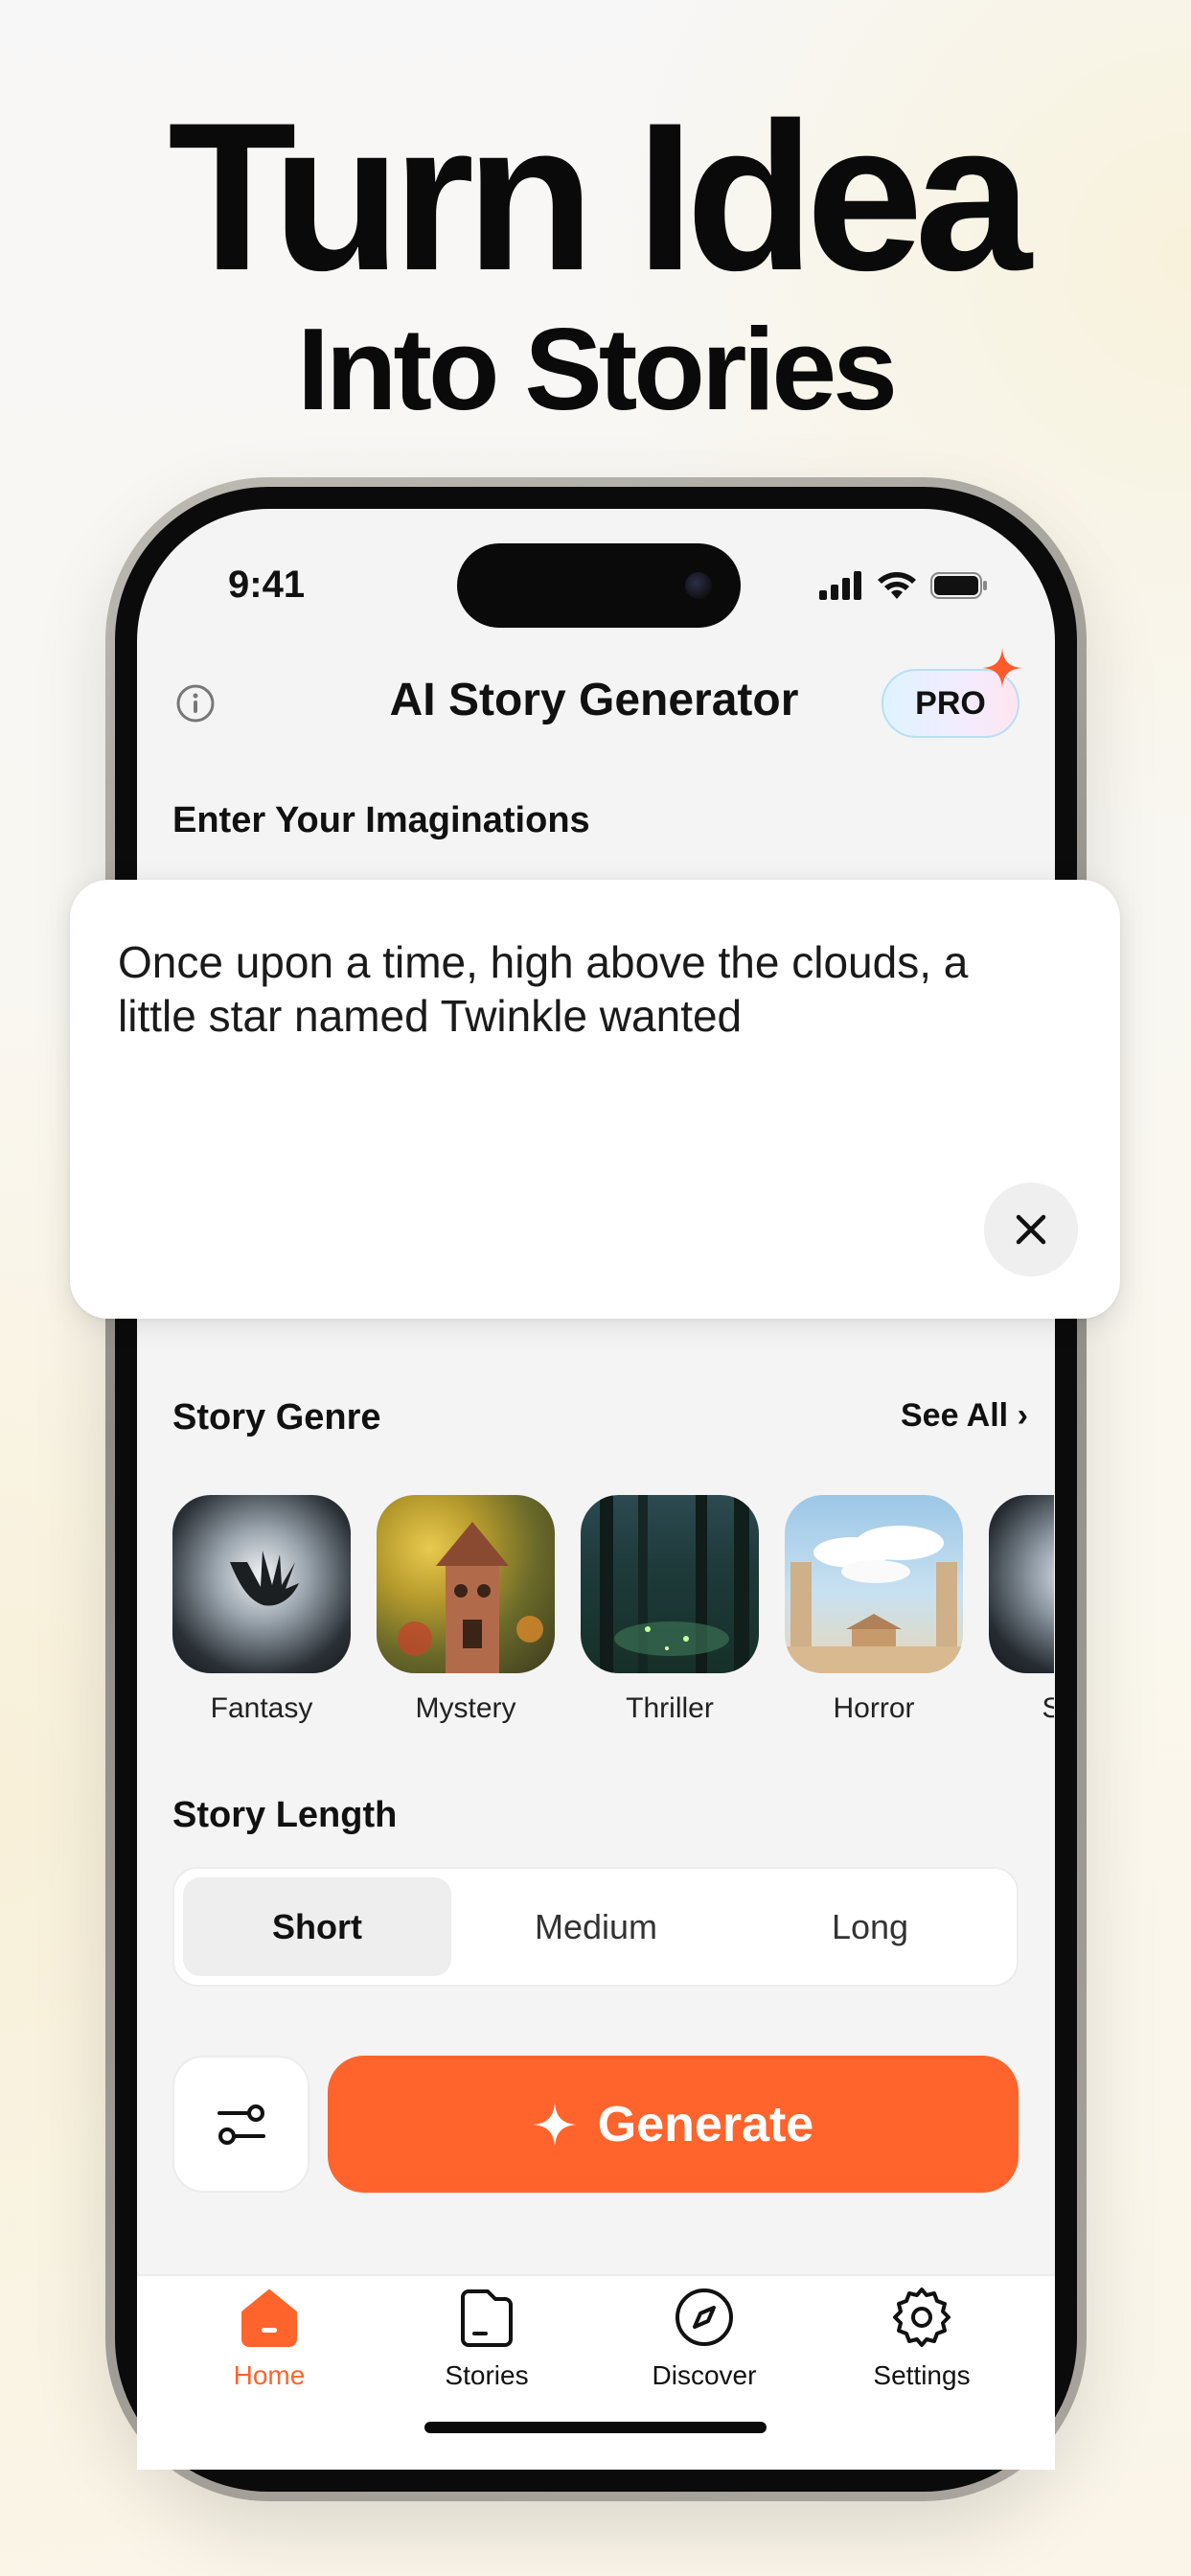  What do you see at coordinates (1048, 1708) in the screenshot?
I see `genre-name: Scien` at bounding box center [1048, 1708].